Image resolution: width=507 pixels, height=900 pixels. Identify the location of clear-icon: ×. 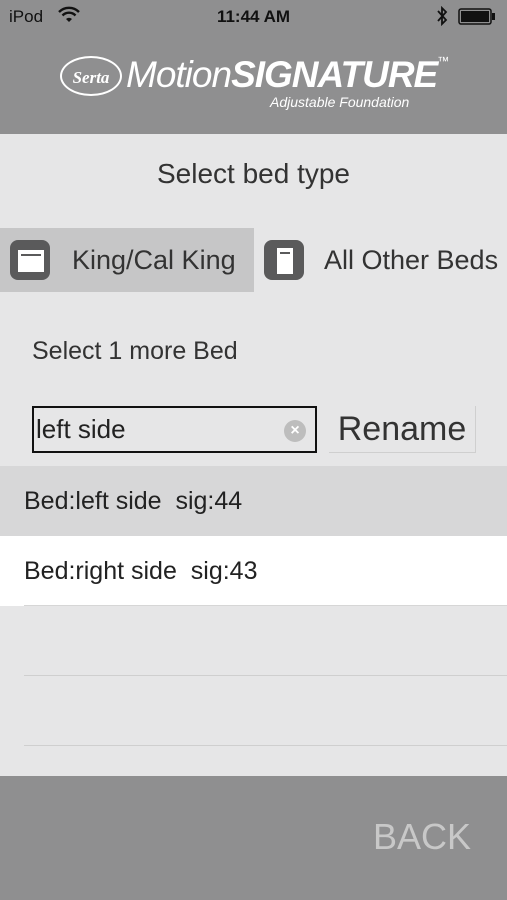
(295, 431).